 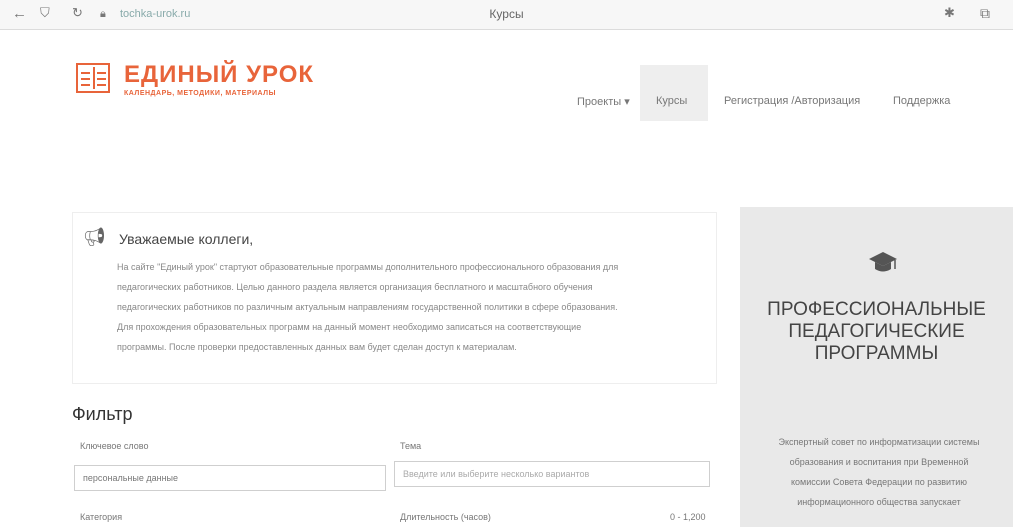 I want to click on page-title: Курсы, so click(x=506, y=14).